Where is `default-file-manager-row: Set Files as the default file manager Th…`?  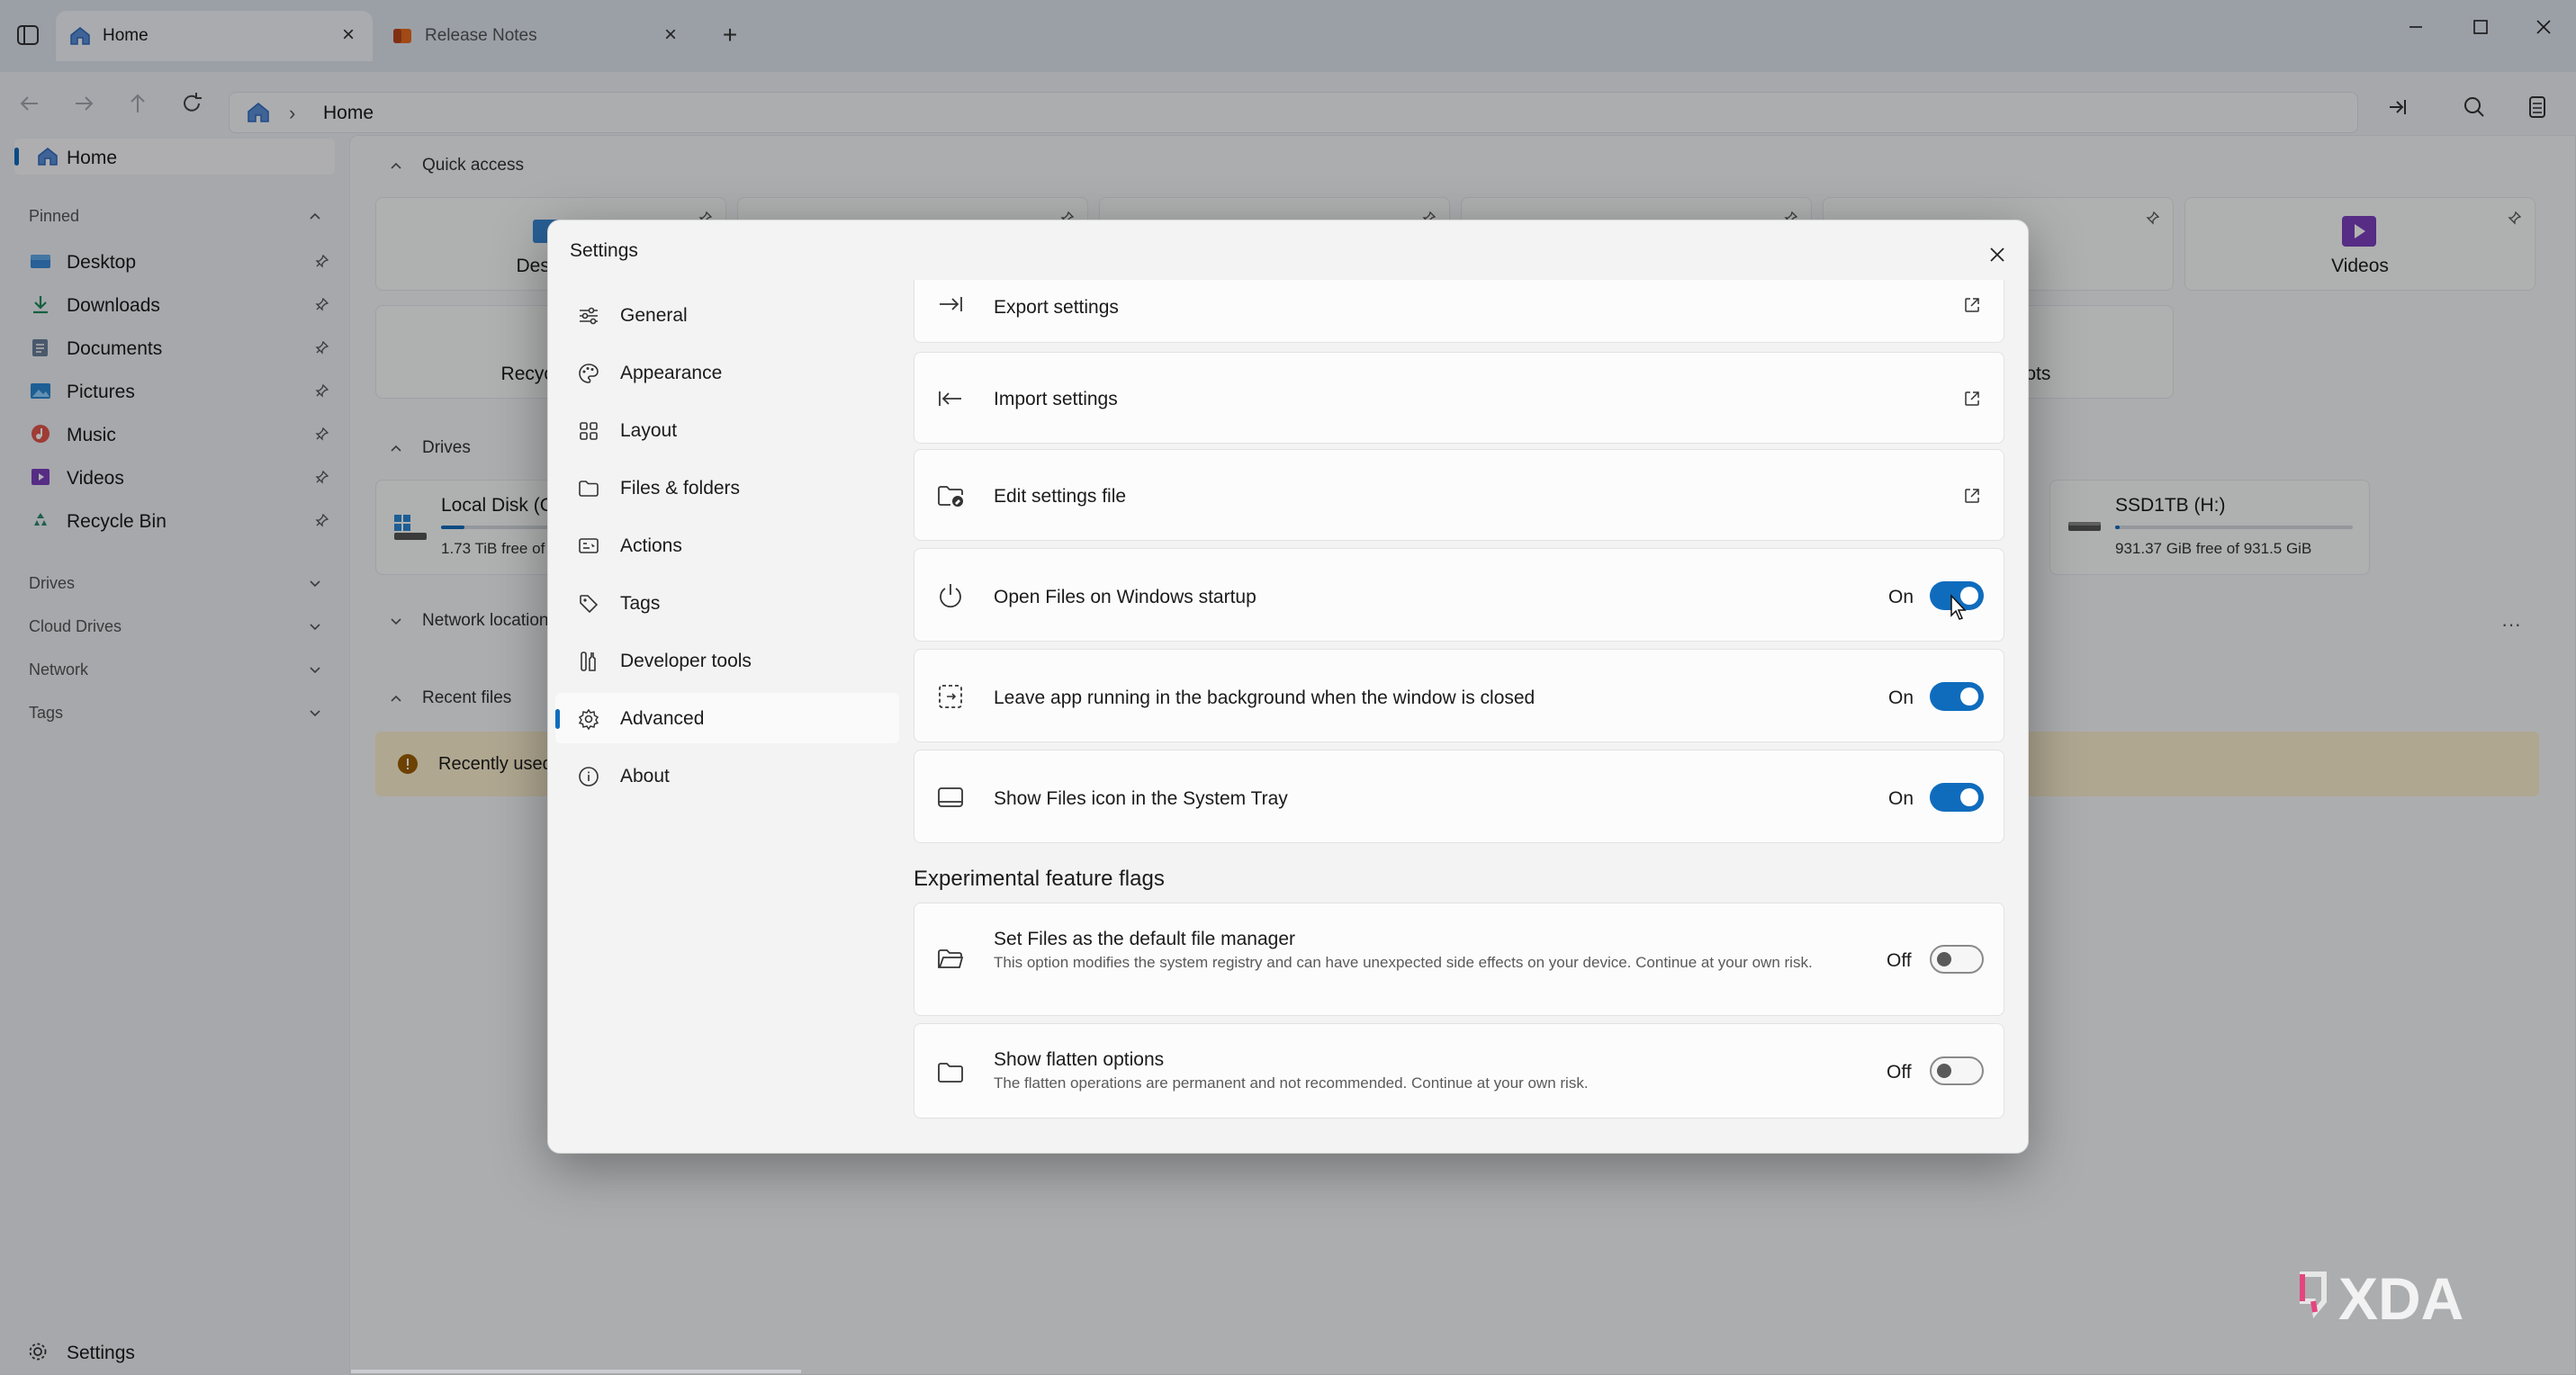
default-file-manager-row: Set Files as the default file manager Th… is located at coordinates (1459, 960).